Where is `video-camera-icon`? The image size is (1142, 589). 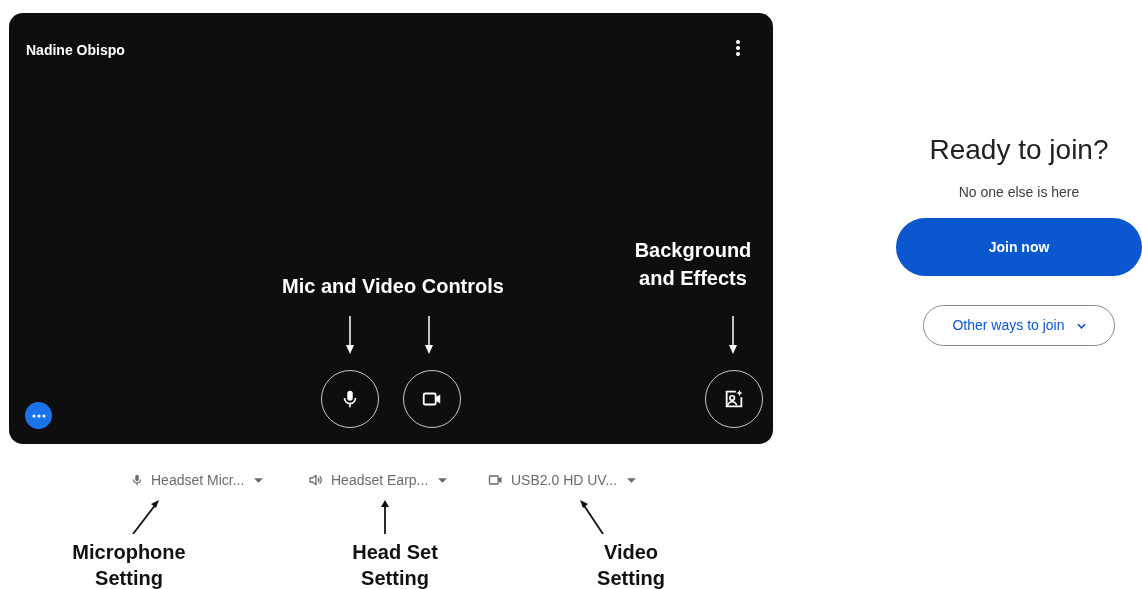 video-camera-icon is located at coordinates (495, 480).